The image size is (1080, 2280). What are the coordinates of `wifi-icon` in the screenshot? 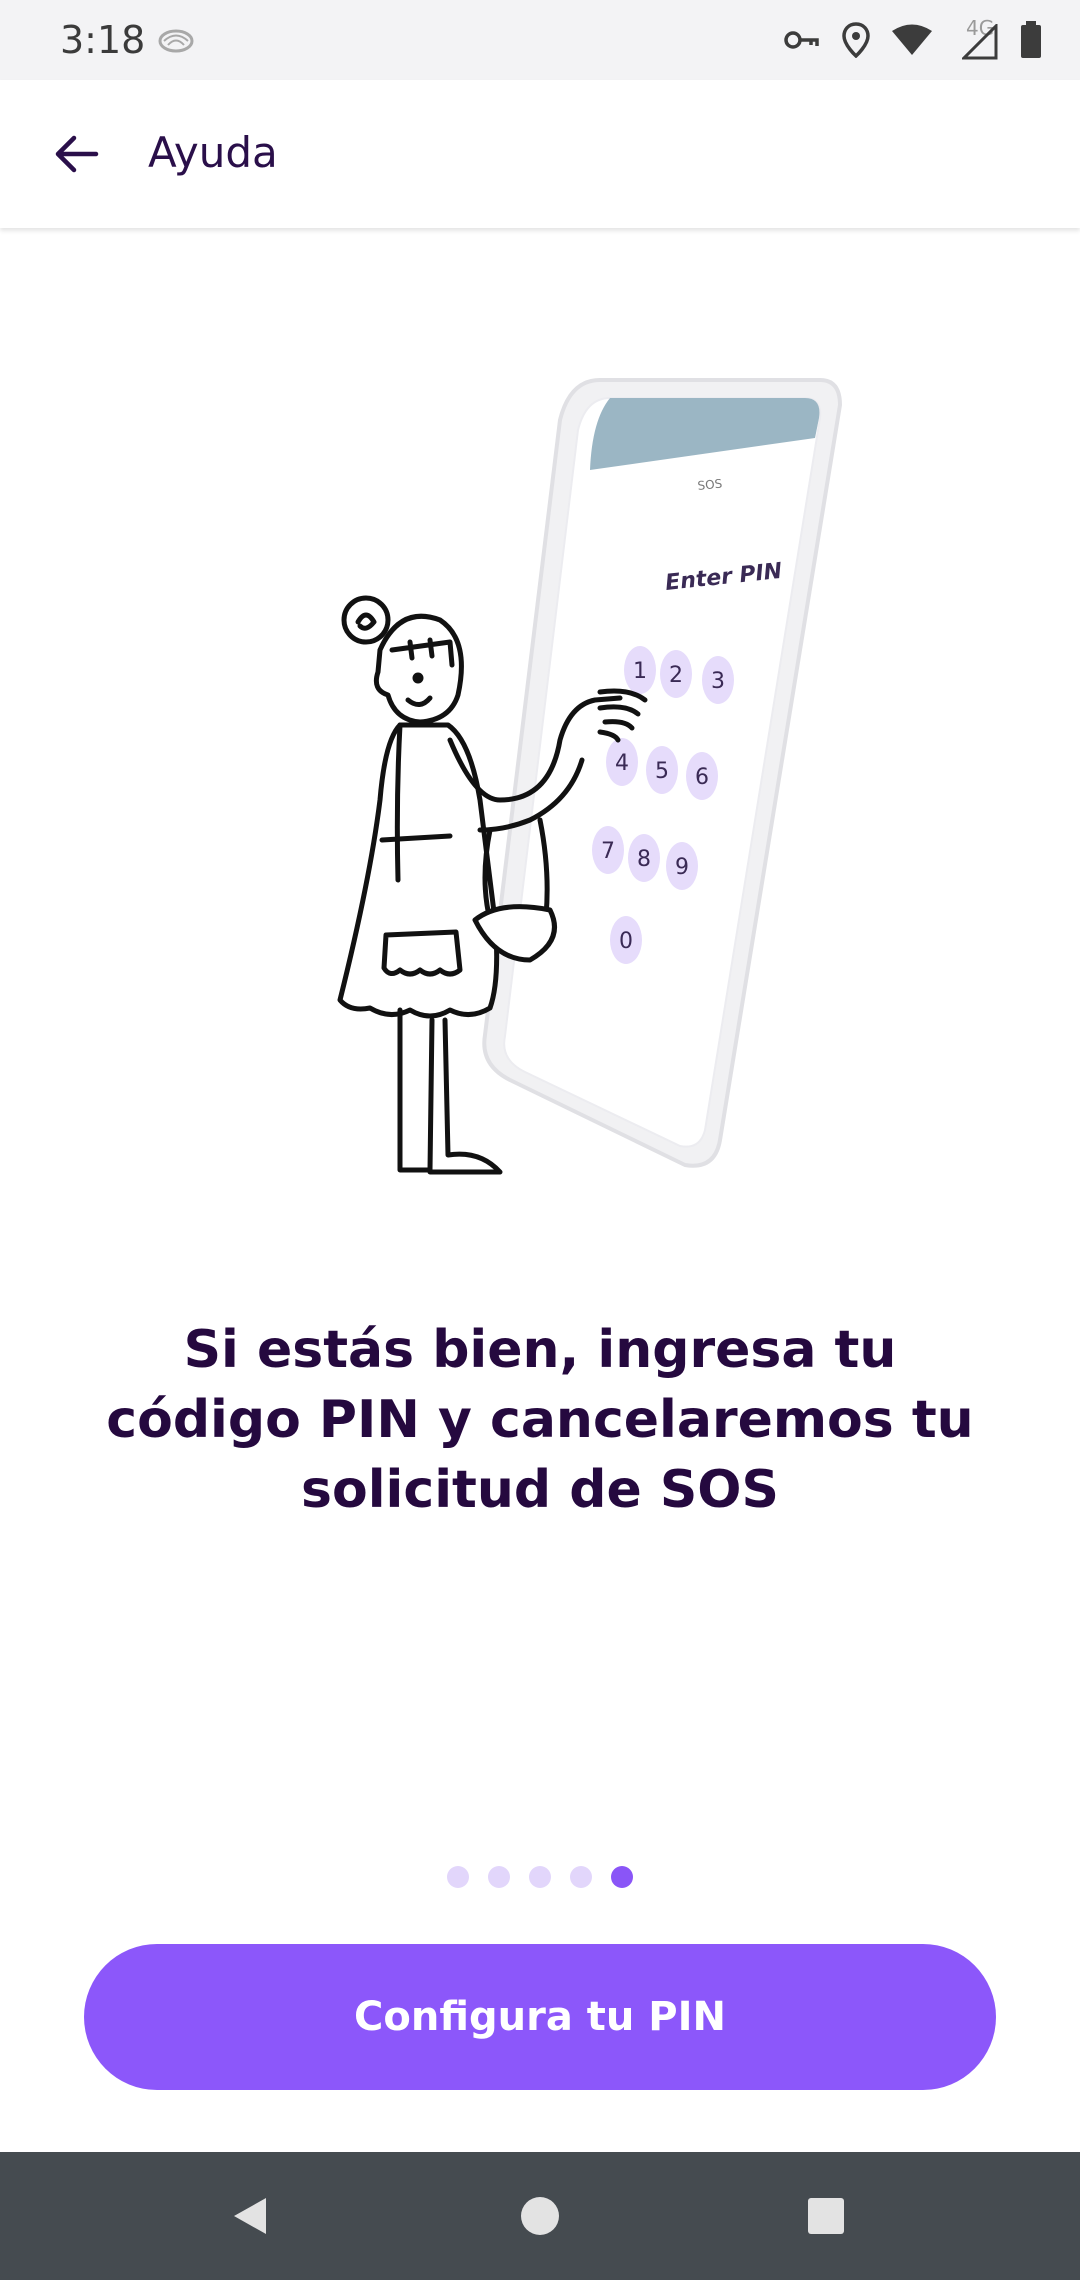 It's located at (912, 39).